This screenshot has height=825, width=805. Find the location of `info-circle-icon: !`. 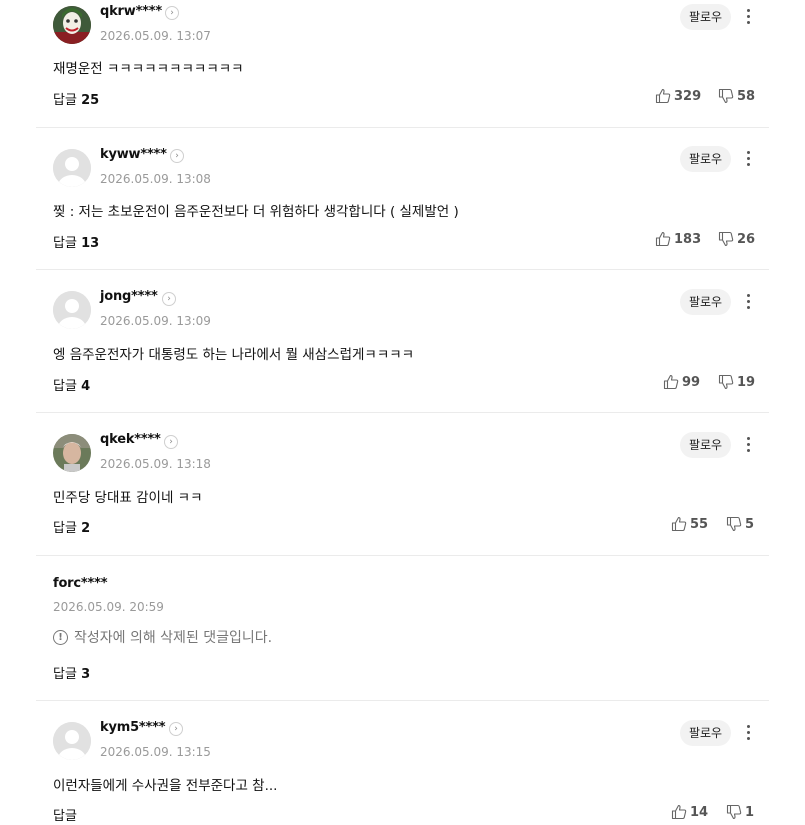

info-circle-icon: ! is located at coordinates (60, 637).